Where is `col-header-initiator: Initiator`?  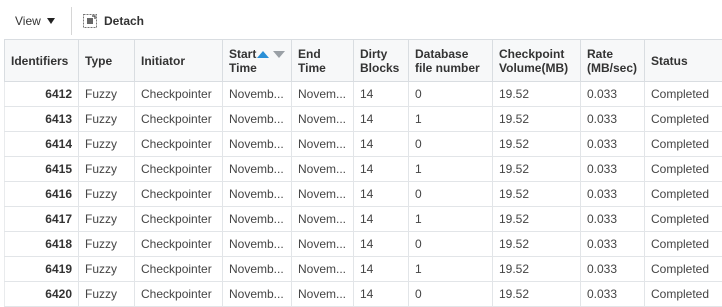
col-header-initiator: Initiator is located at coordinates (179, 61).